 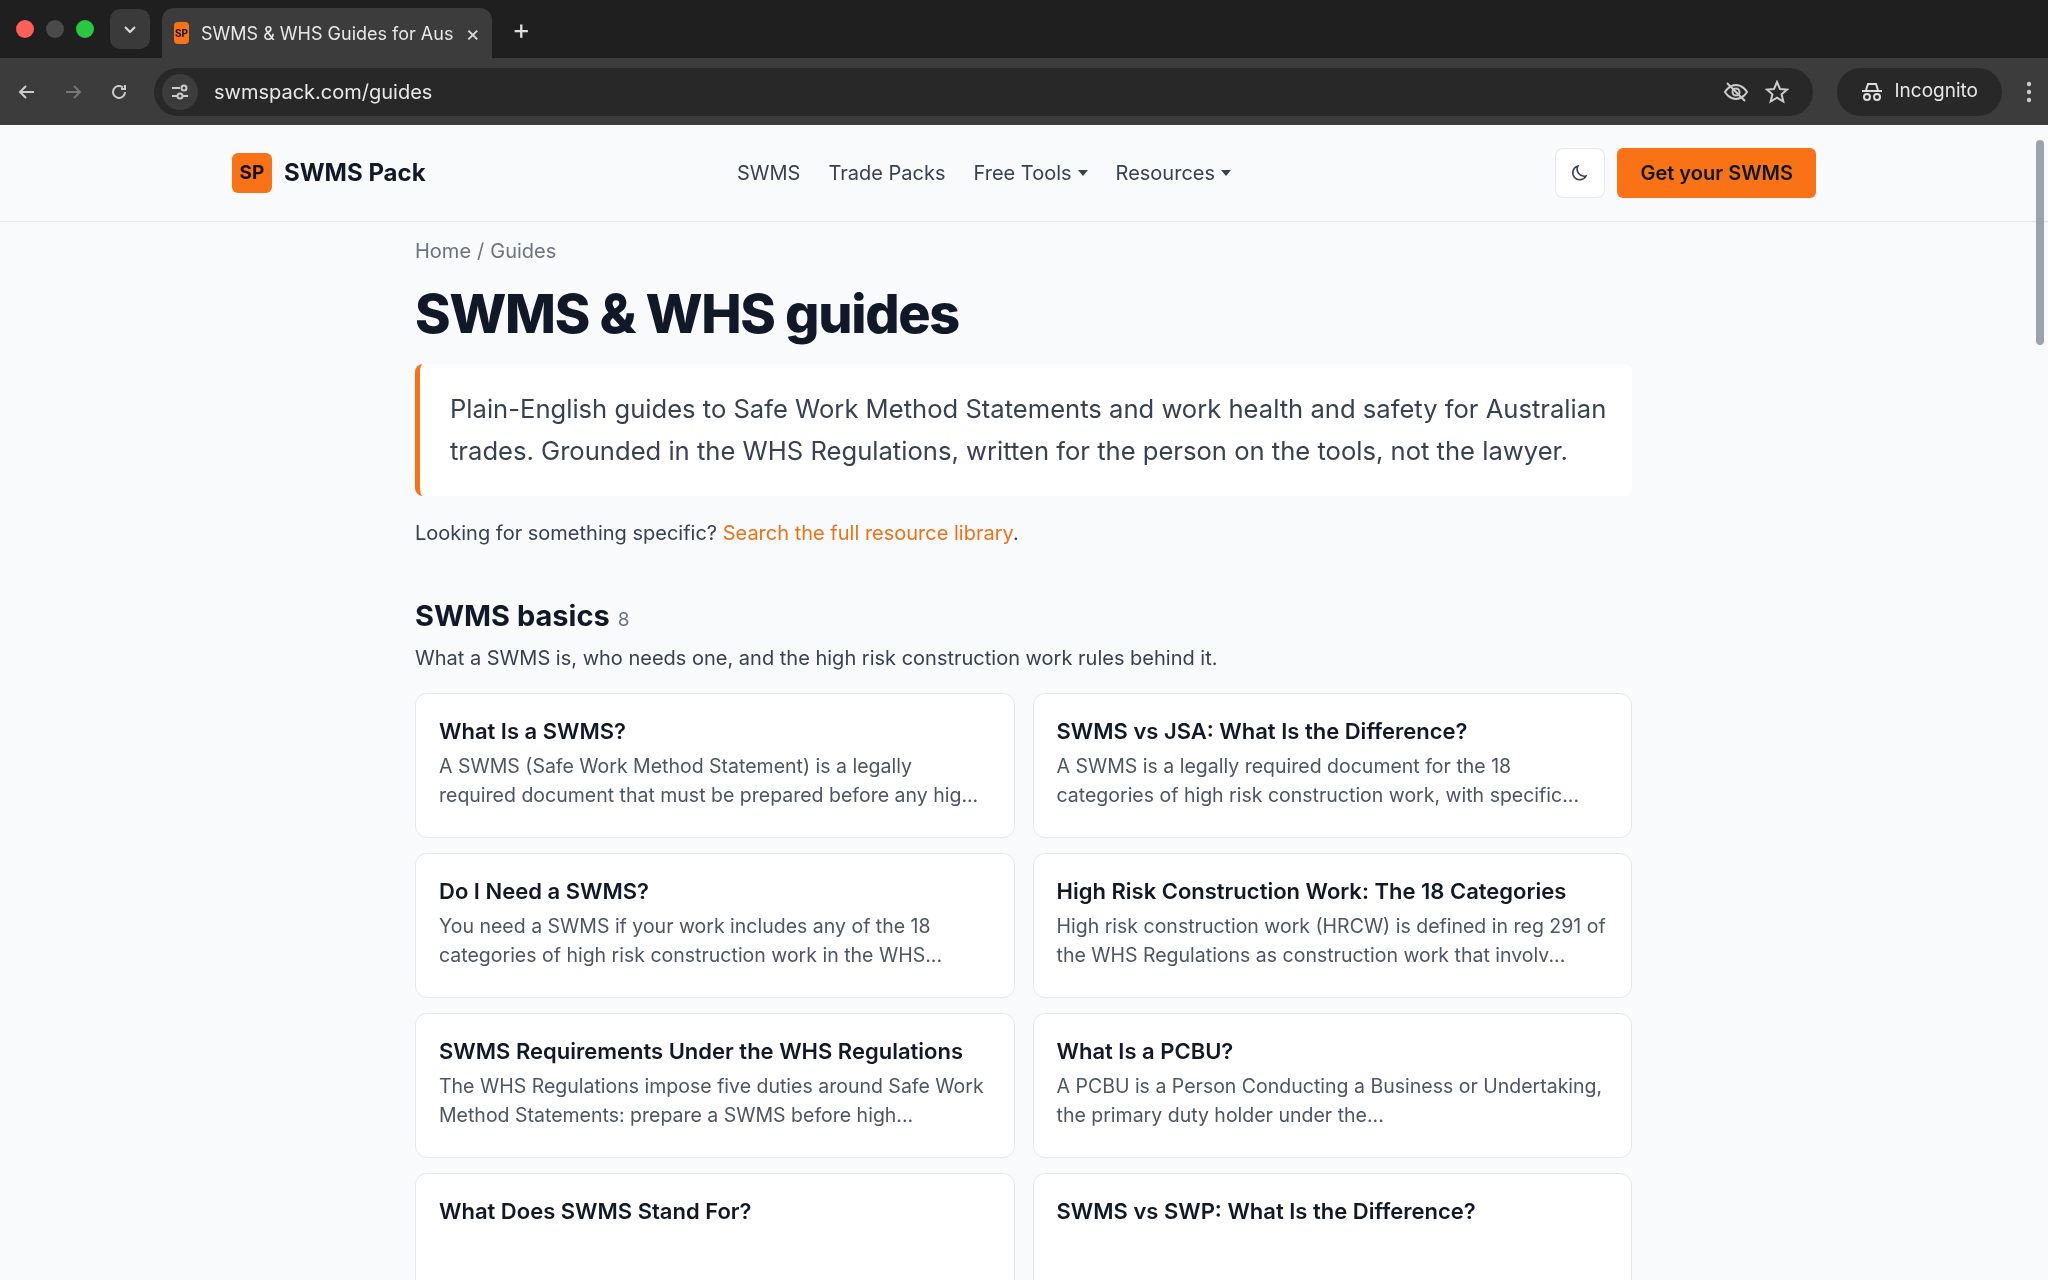 I want to click on maximize-window-icon, so click(x=85, y=29).